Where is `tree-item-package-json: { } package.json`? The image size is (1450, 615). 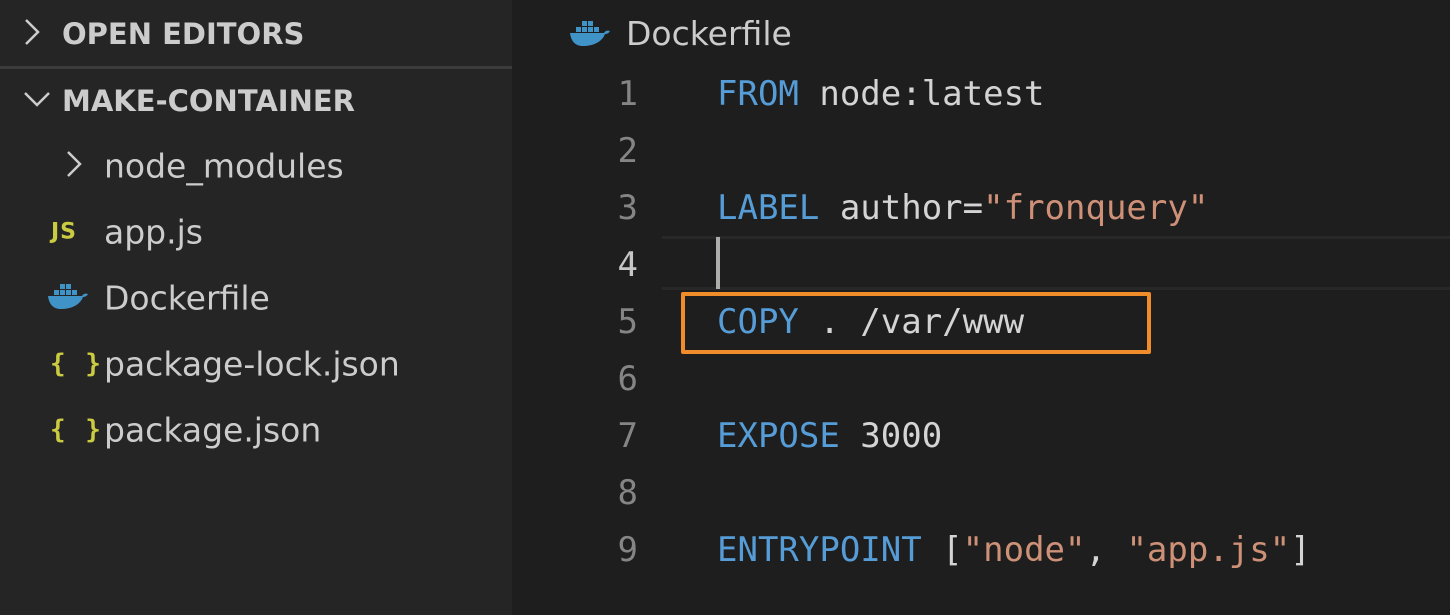 tree-item-package-json: { } package.json is located at coordinates (256, 430).